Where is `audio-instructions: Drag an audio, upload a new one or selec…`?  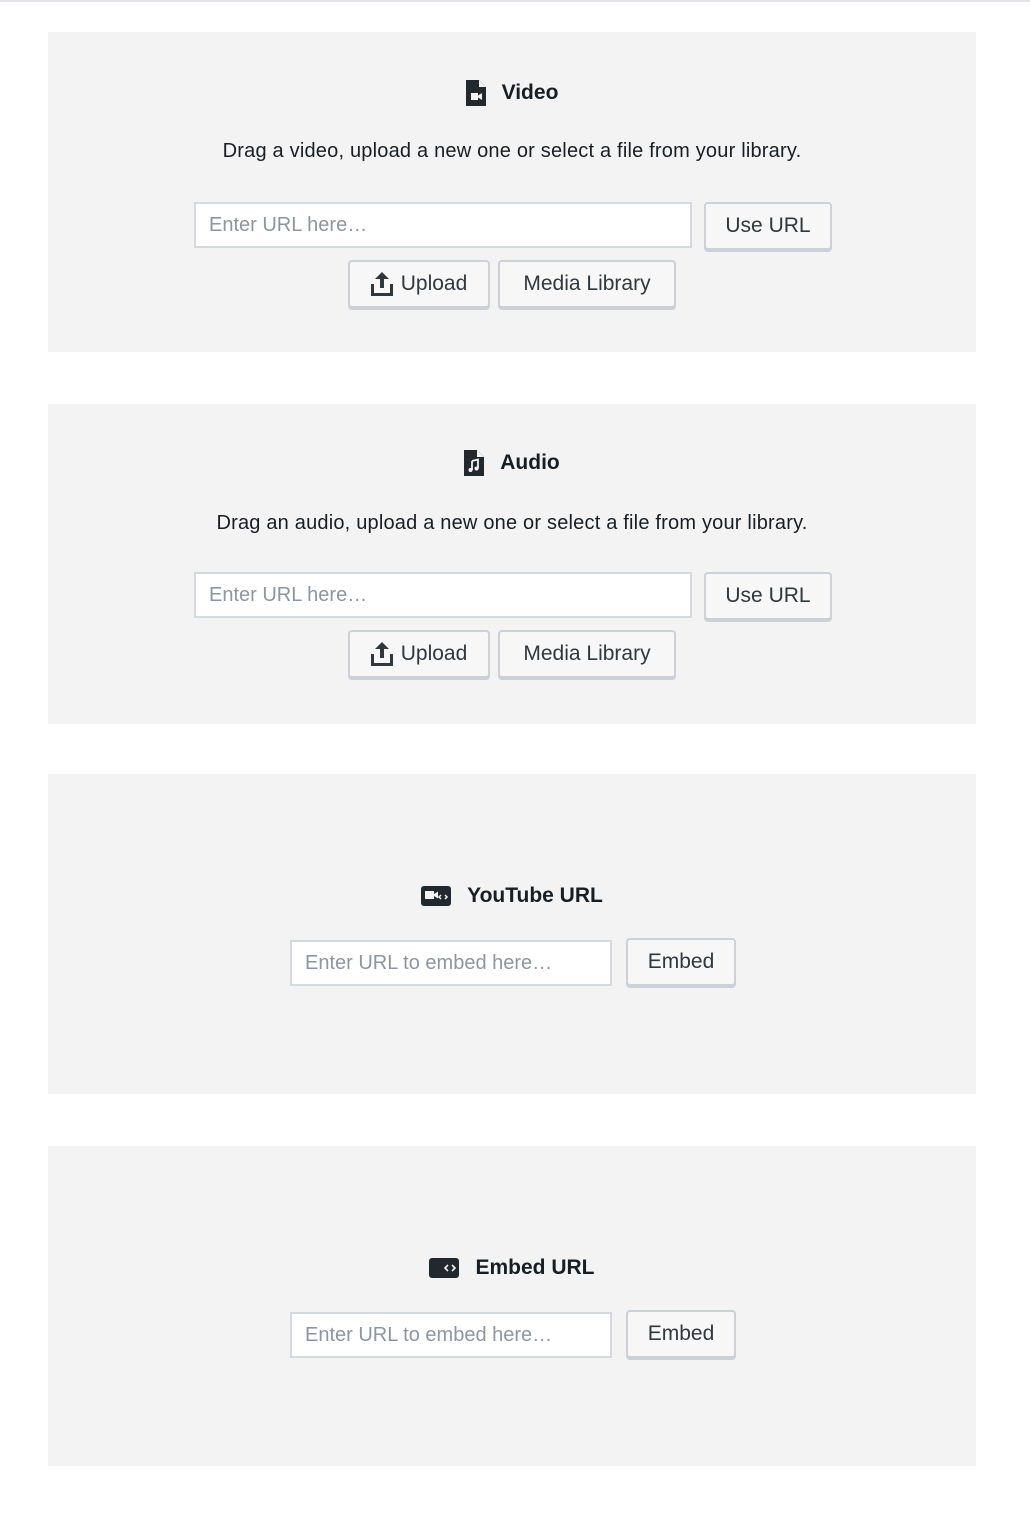
audio-instructions: Drag an audio, upload a new one or selec… is located at coordinates (512, 523).